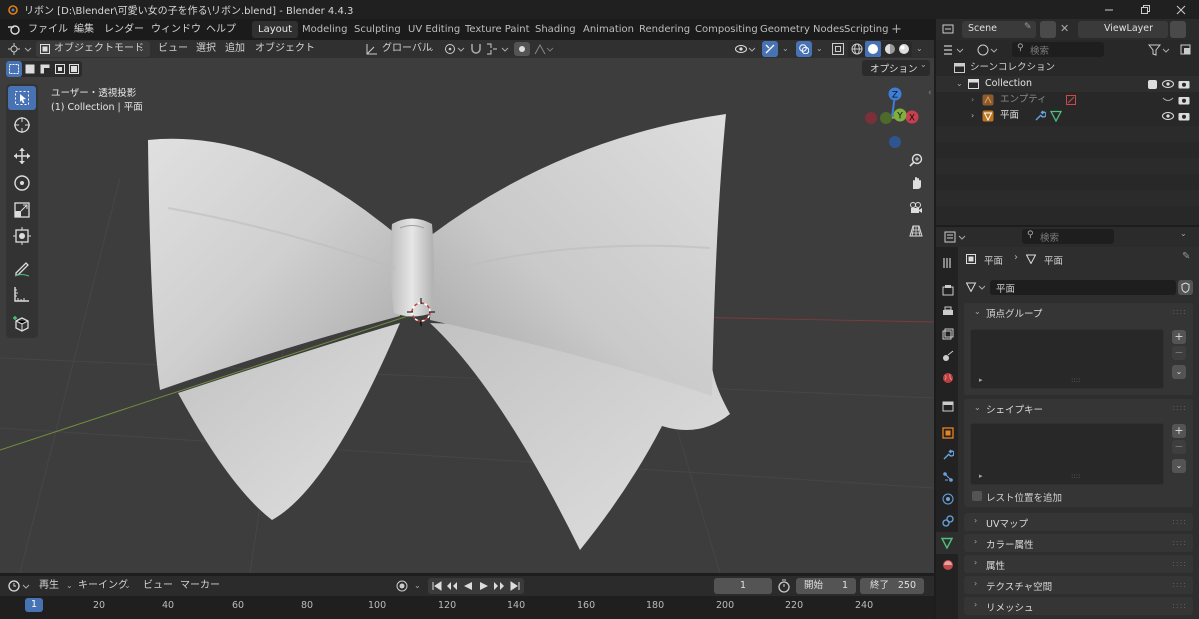 This screenshot has width=1199, height=619. Describe the element at coordinates (770, 49) in the screenshot. I see `gizmo-toggle-button` at that location.